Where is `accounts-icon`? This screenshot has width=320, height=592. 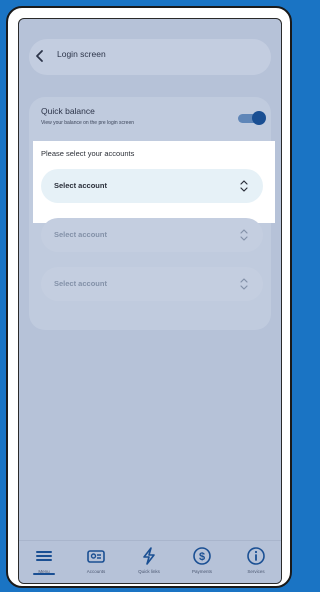 accounts-icon is located at coordinates (96, 556).